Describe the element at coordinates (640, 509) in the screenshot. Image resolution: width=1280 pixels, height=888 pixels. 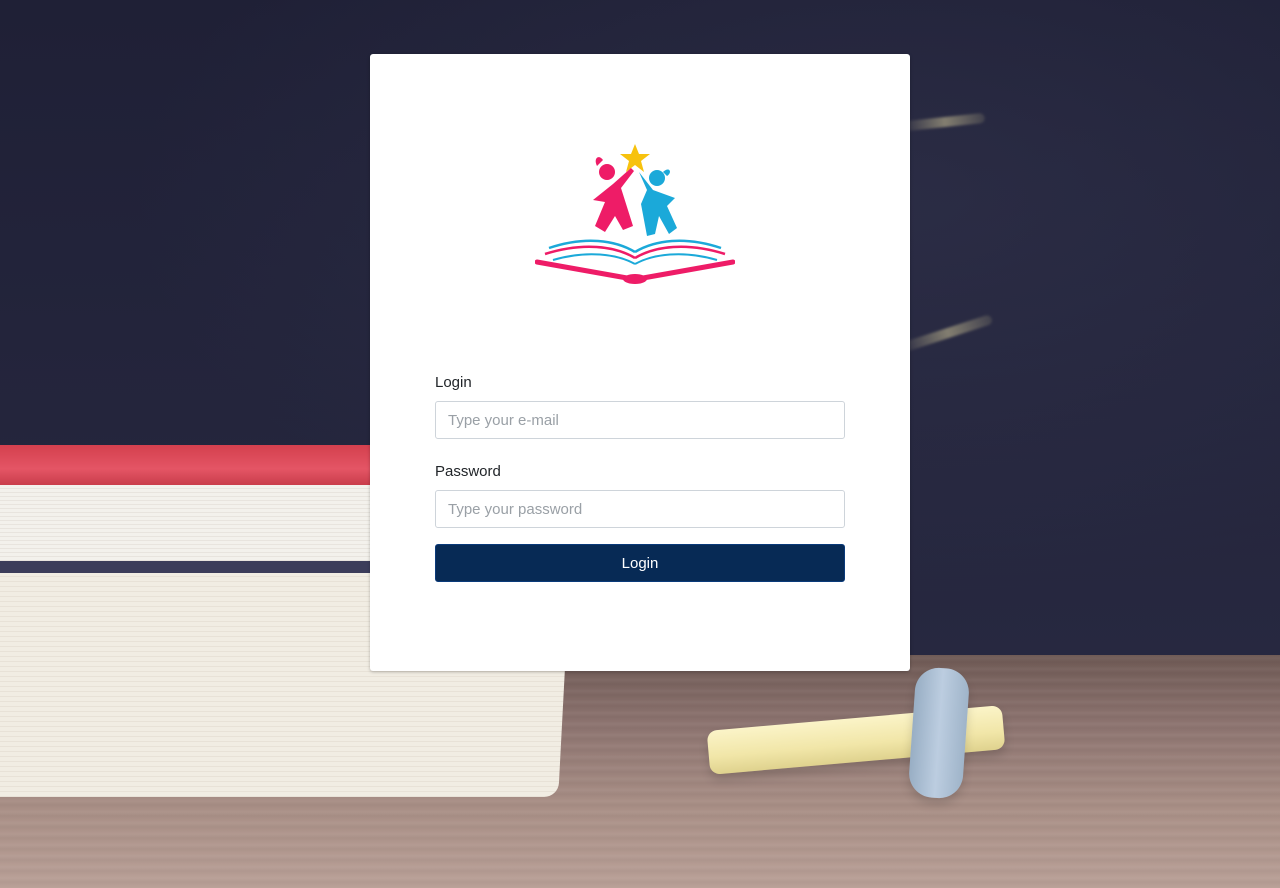
I see `password-input` at that location.